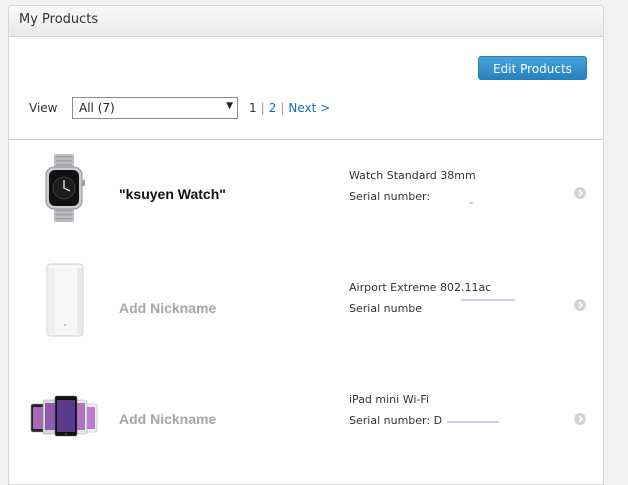 The image size is (628, 485). I want to click on serial-number-label: Serial number: D, so click(396, 420).